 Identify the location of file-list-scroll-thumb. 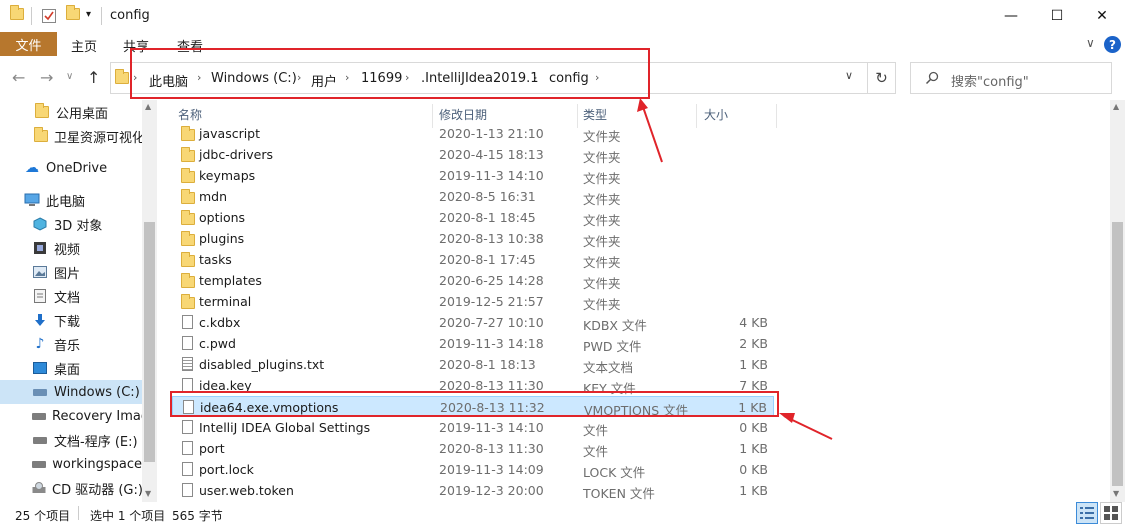
(1117, 354).